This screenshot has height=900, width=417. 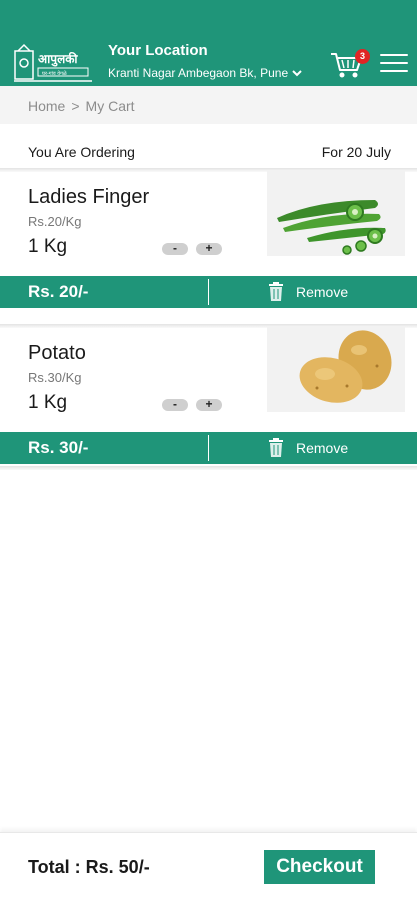 What do you see at coordinates (336, 369) in the screenshot?
I see `potato-image` at bounding box center [336, 369].